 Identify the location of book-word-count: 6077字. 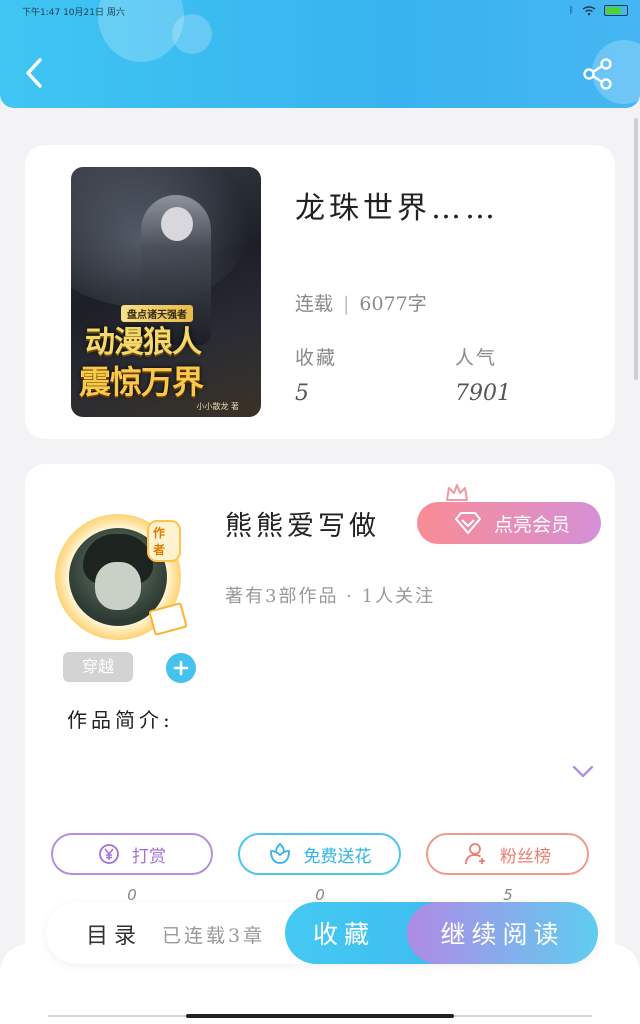
(393, 304).